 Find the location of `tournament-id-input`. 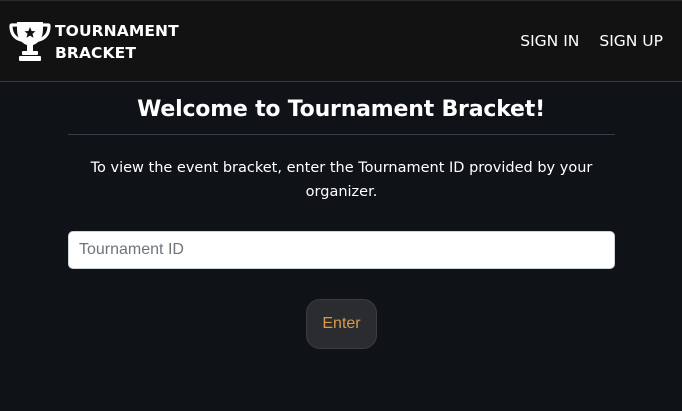

tournament-id-input is located at coordinates (341, 250).